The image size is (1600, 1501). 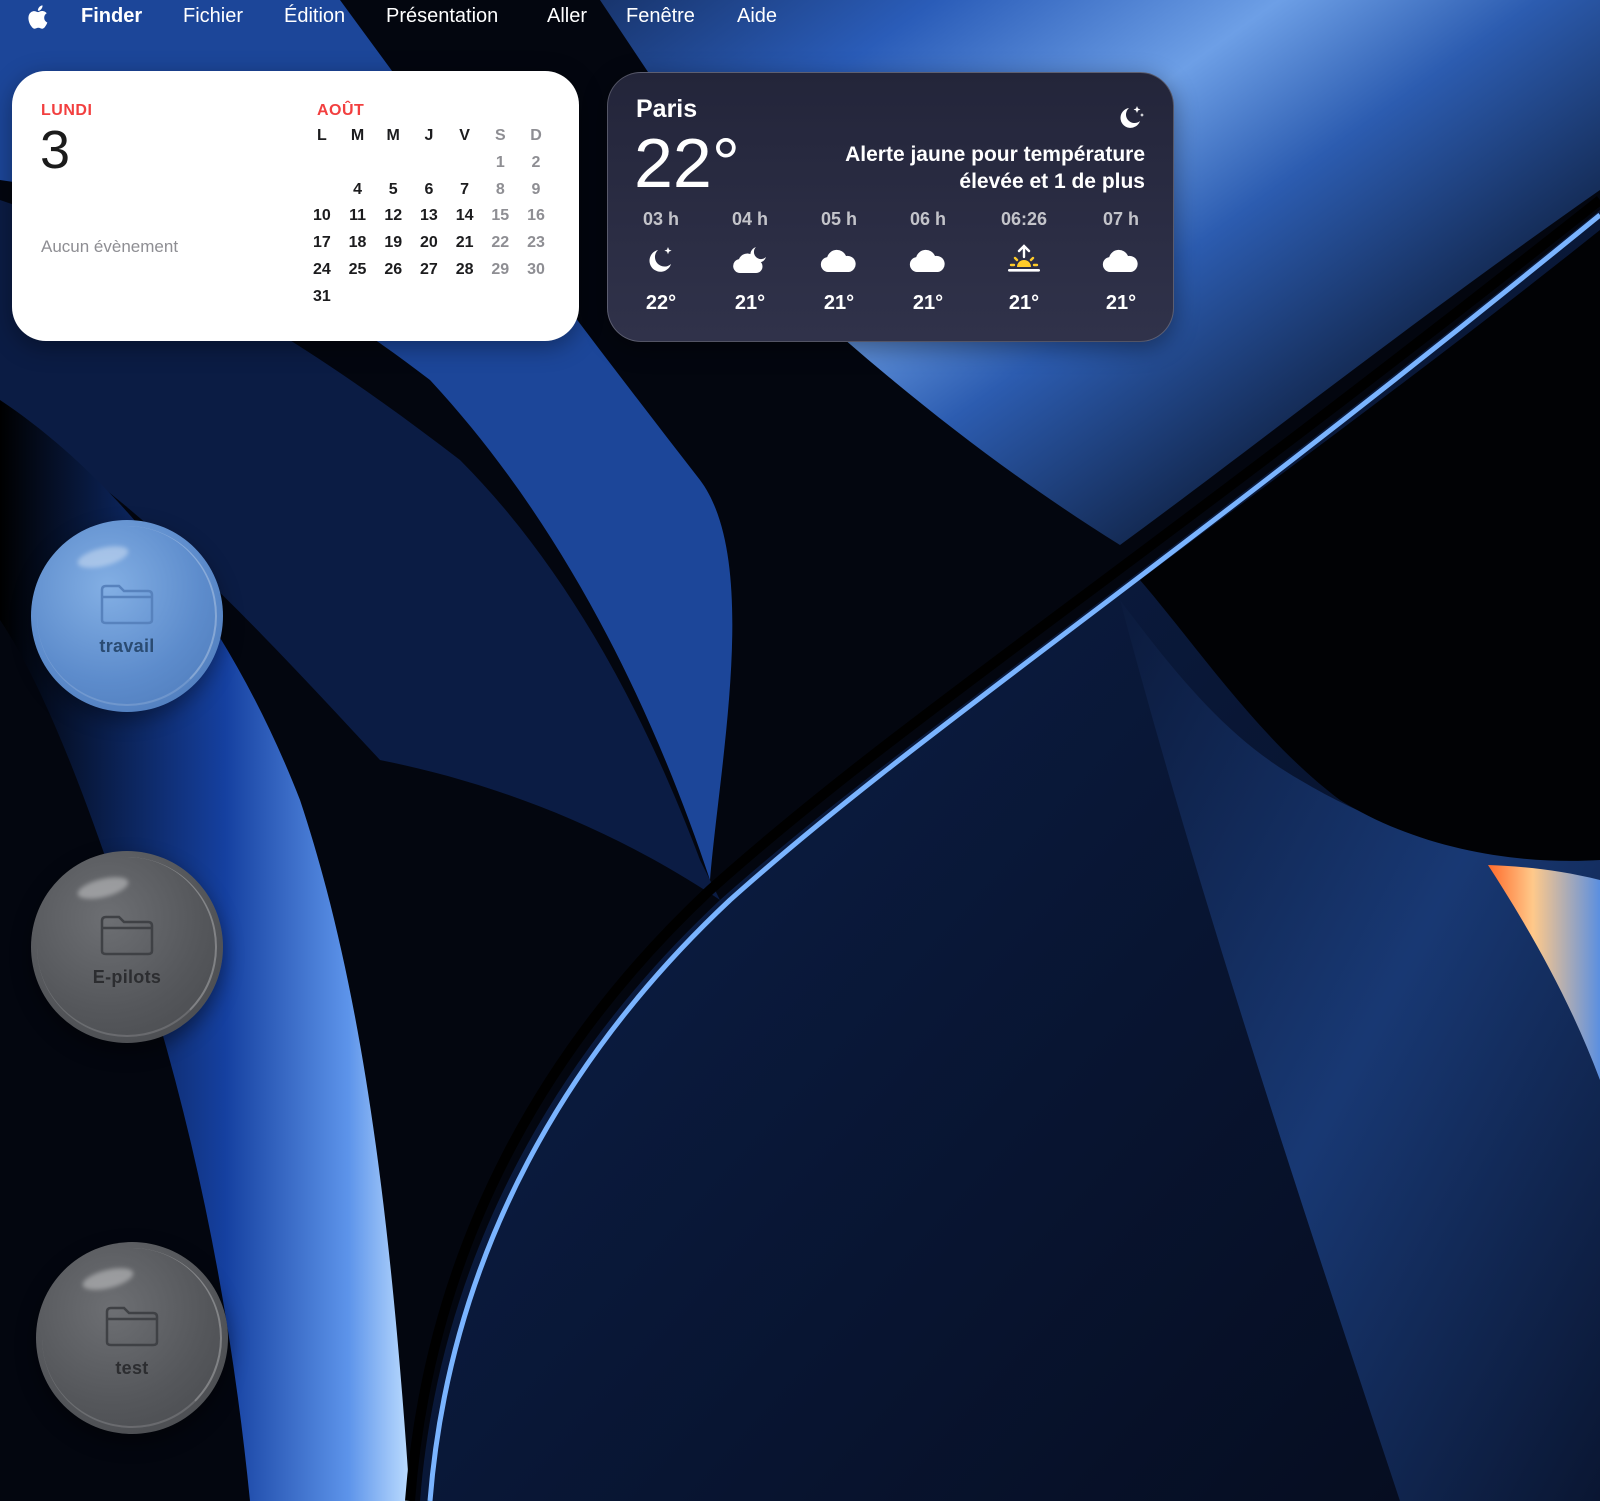 I want to click on calendar-day: 2, so click(x=536, y=163).